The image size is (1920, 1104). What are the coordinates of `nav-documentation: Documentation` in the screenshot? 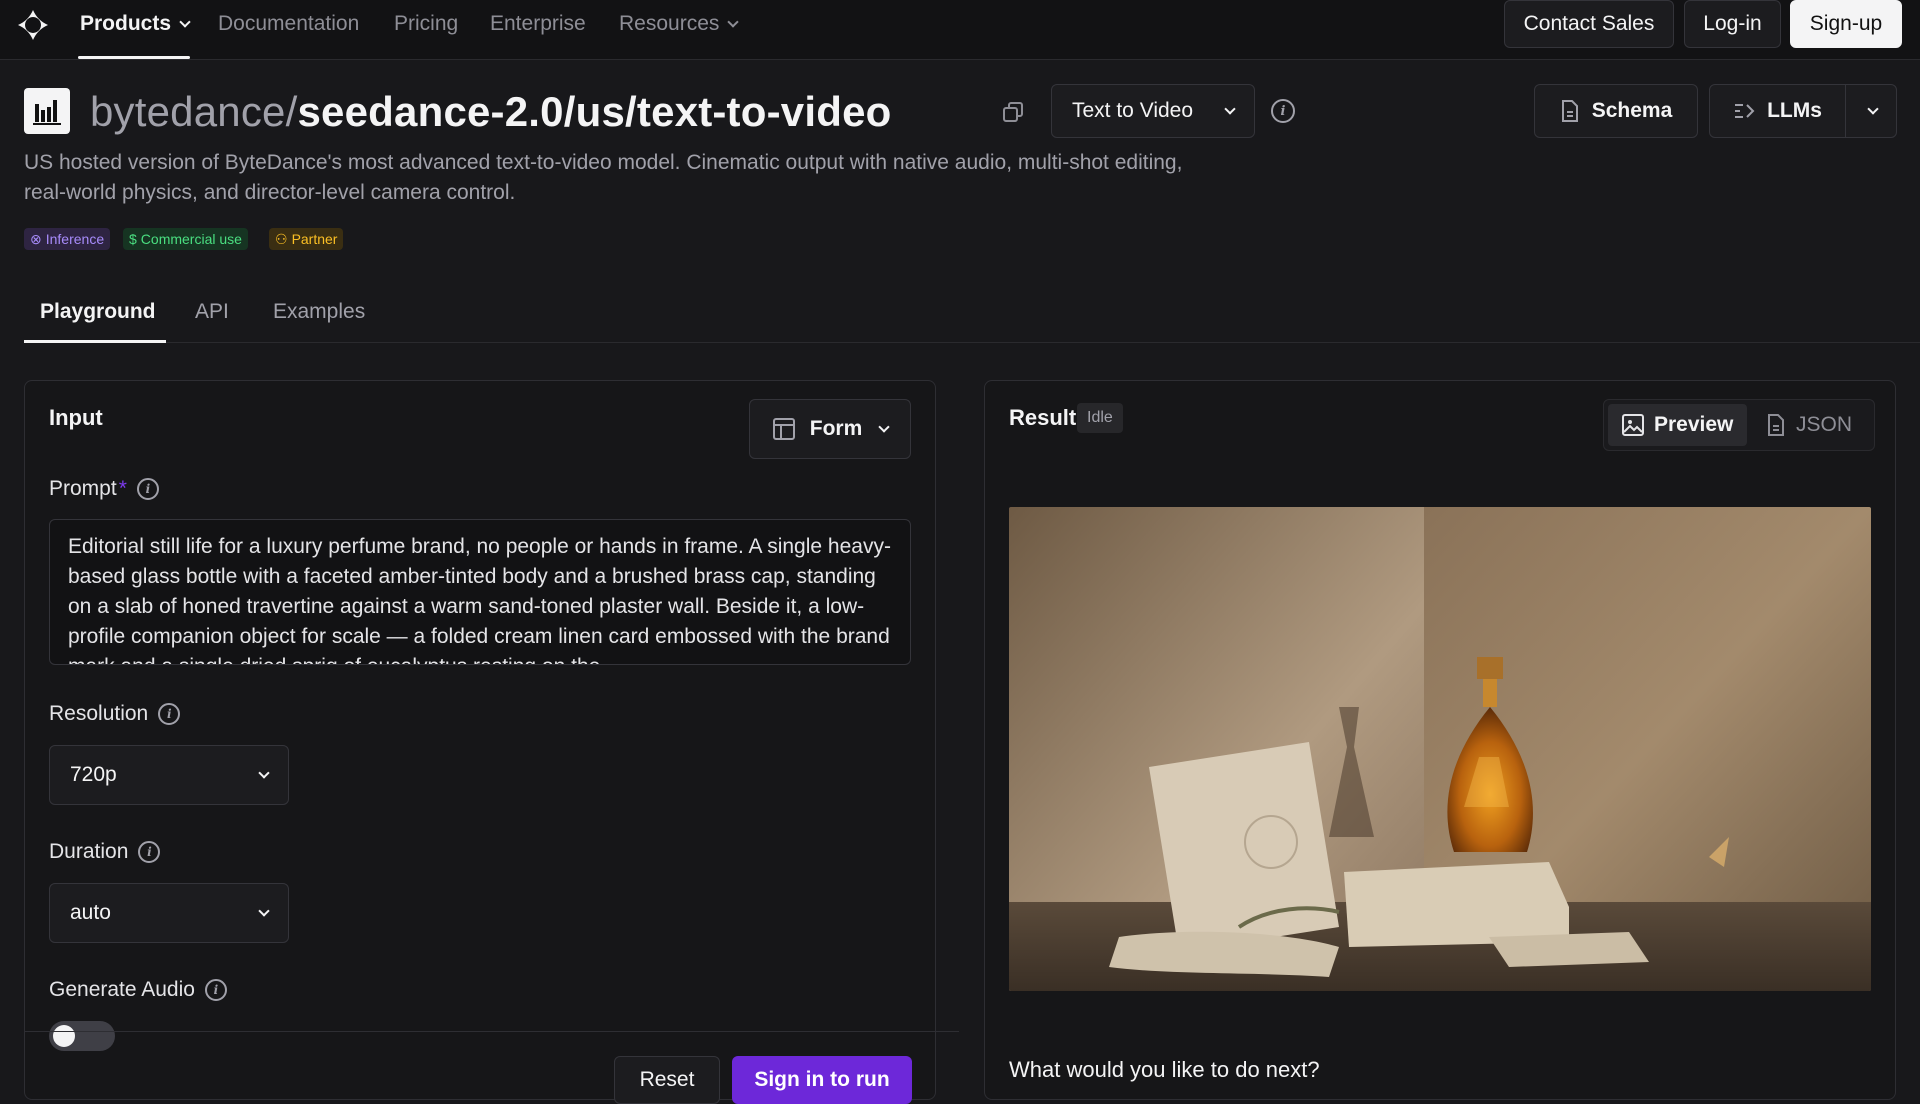 It's located at (288, 24).